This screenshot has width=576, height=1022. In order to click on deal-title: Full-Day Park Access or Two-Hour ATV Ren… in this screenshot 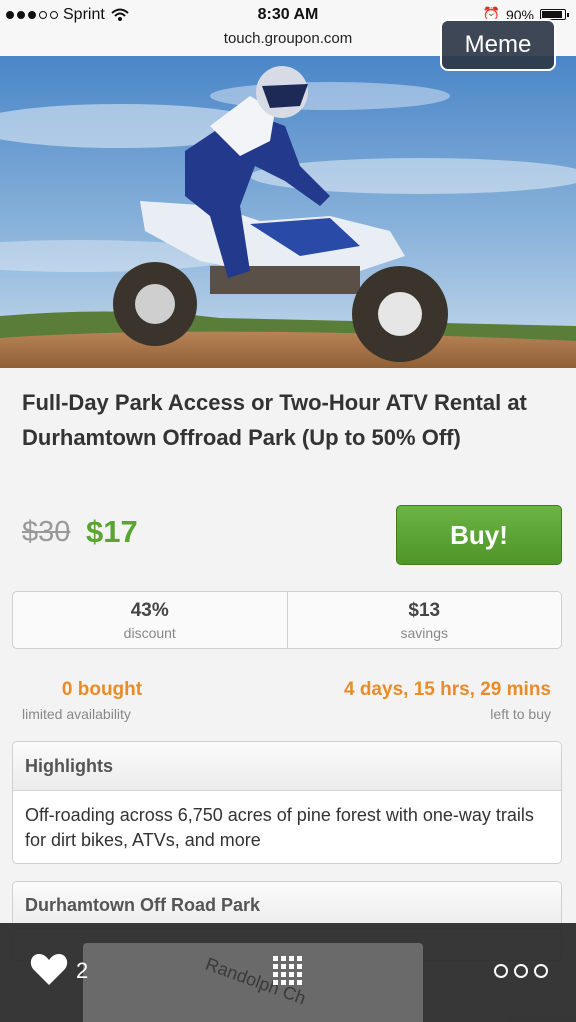, I will do `click(274, 420)`.